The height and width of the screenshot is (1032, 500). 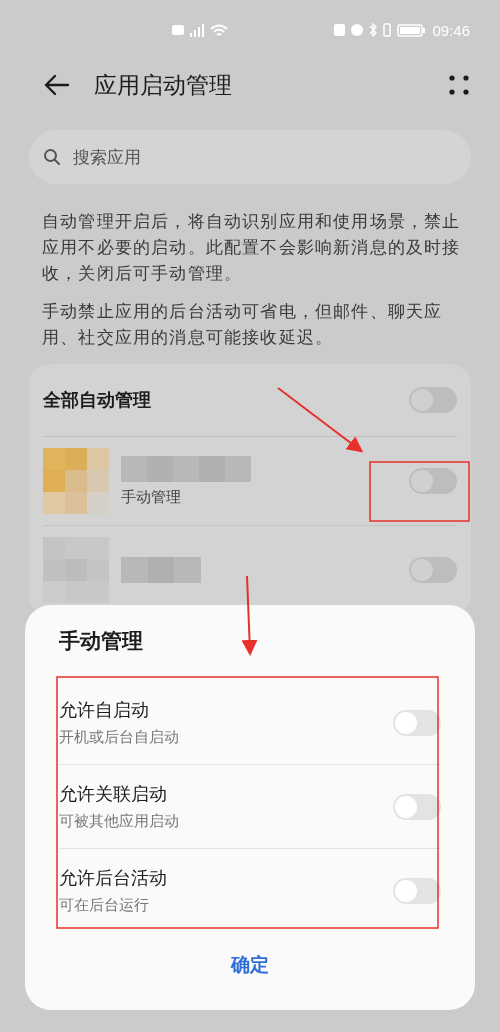 I want to click on blurred-app-icon, so click(x=76, y=481).